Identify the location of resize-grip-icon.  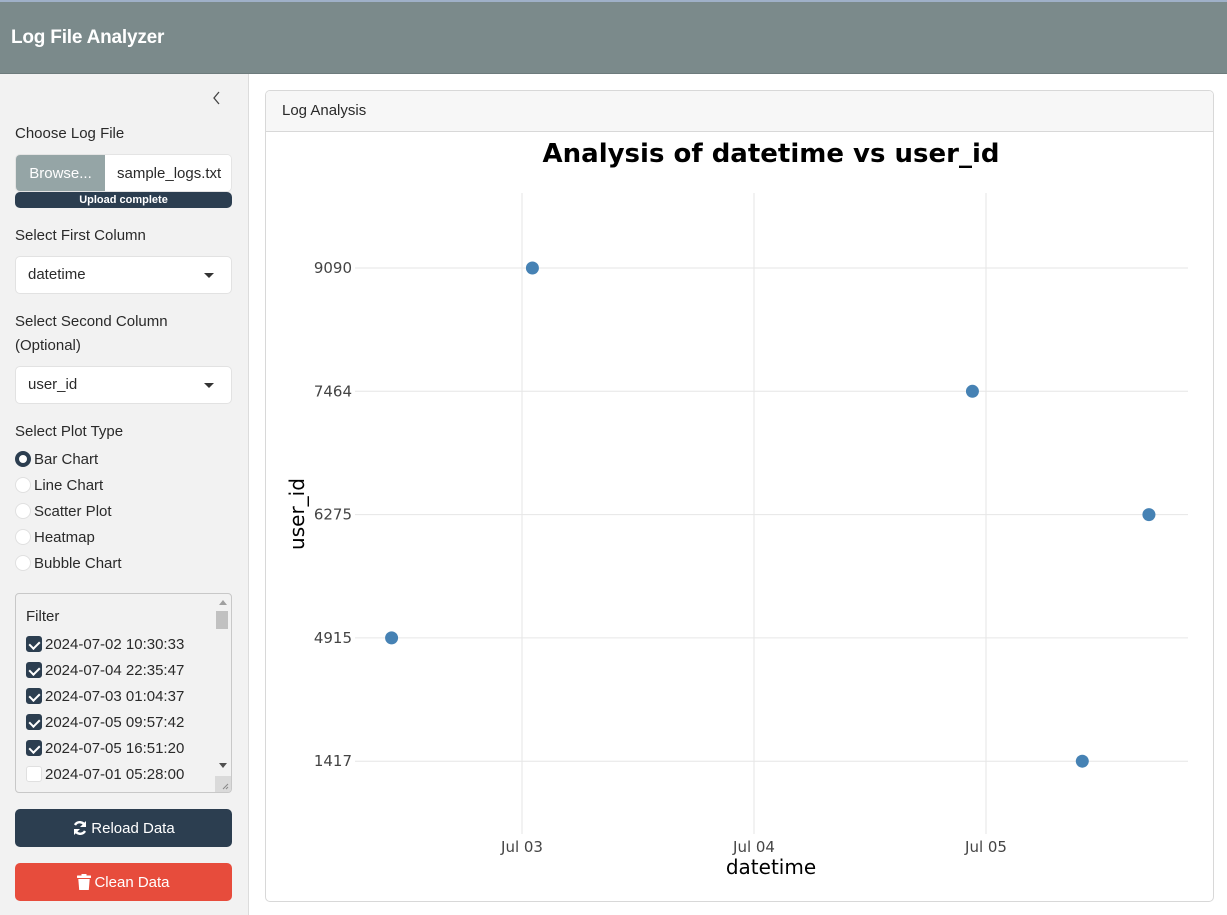
(223, 784).